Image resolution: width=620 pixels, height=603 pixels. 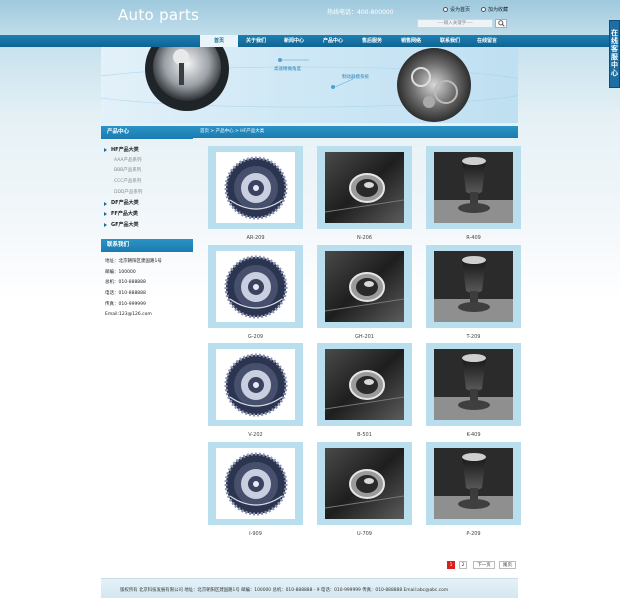 I want to click on contact-address: 地址：北京朝阳区建国路1号, so click(x=133, y=261).